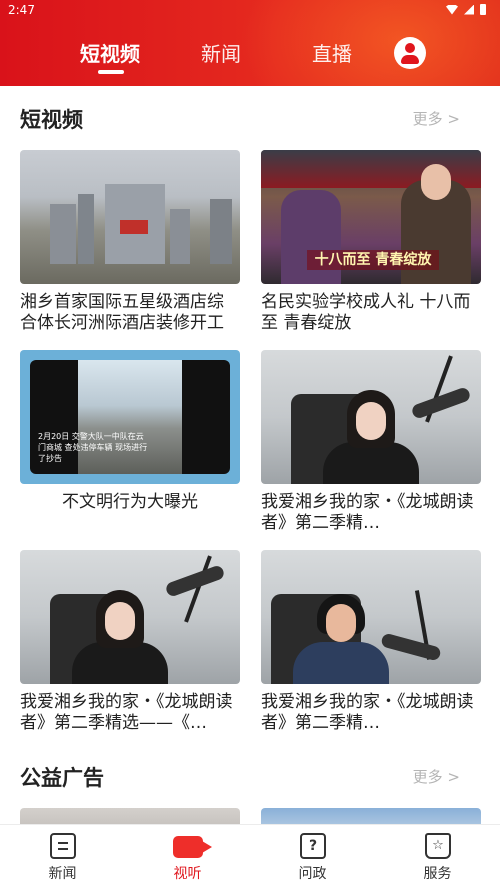  Describe the element at coordinates (250, 11) in the screenshot. I see `status-bar: 2:47` at that location.